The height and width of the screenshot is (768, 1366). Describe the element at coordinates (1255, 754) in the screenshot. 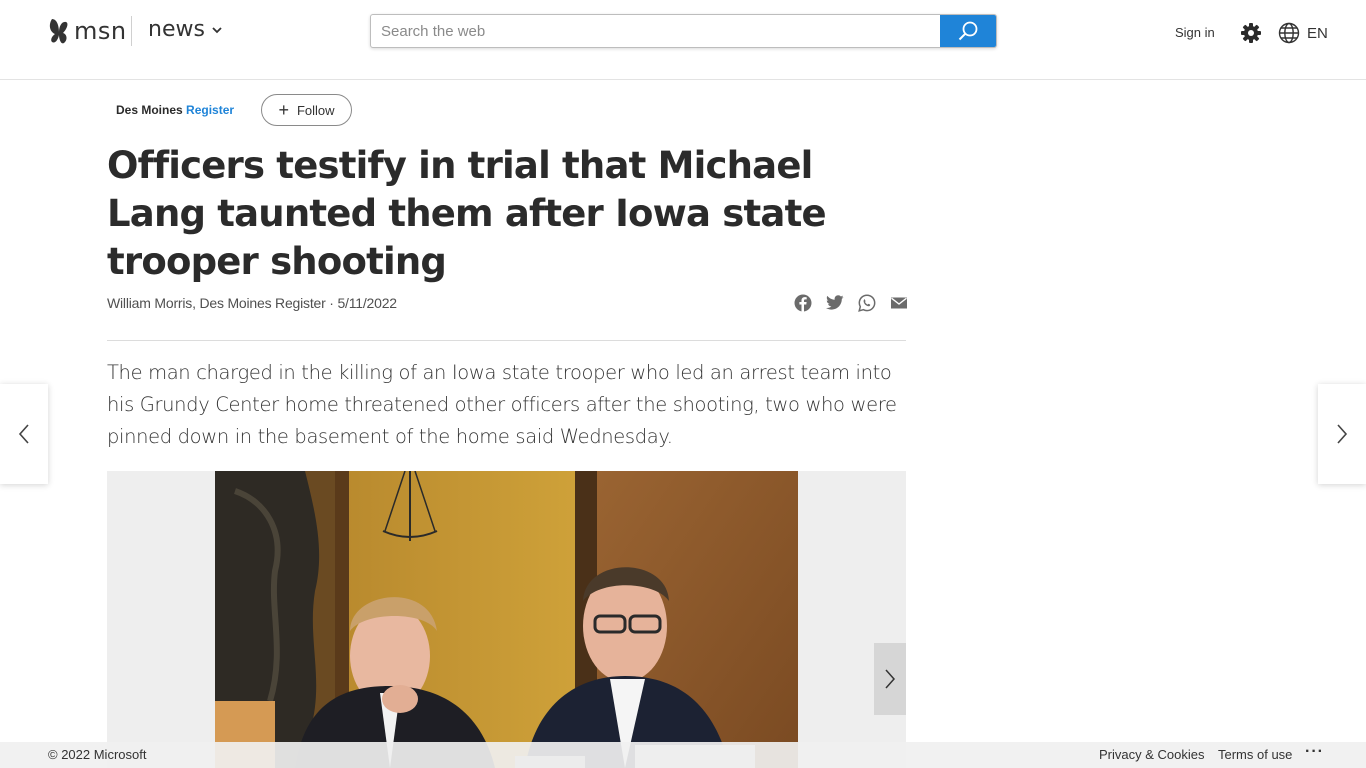

I see `terms-link: Terms of use` at that location.